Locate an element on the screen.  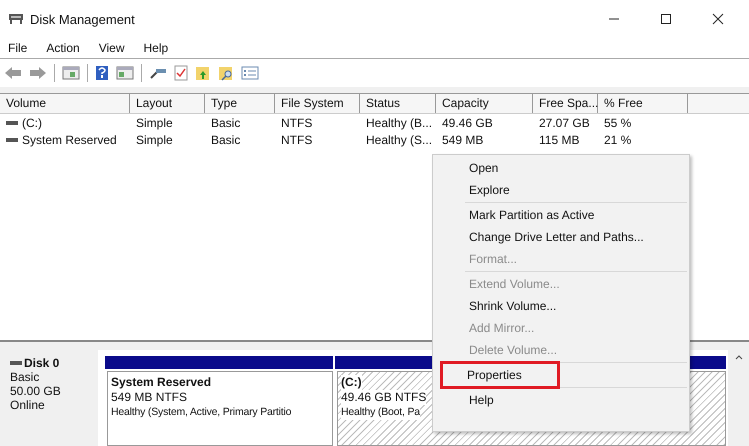
list-icon is located at coordinates (250, 73).